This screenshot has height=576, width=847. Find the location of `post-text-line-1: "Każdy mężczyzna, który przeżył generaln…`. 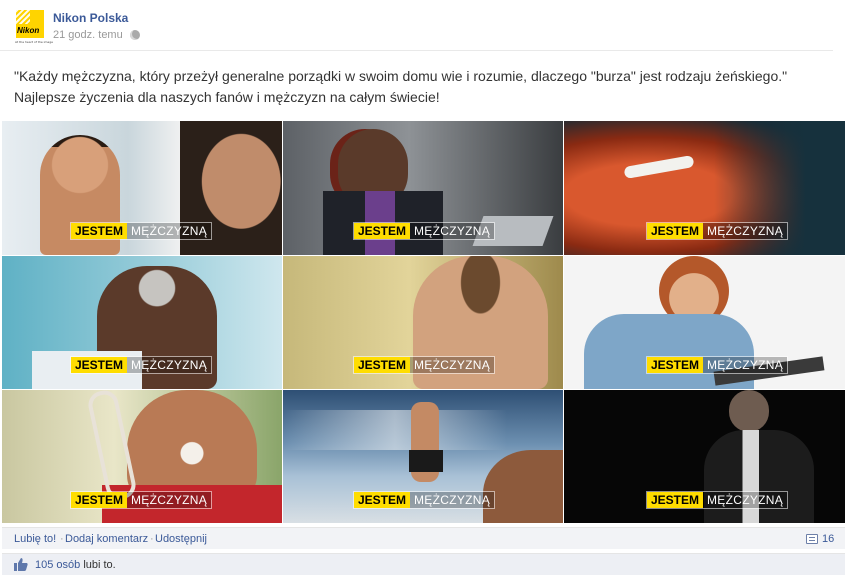

post-text-line-1: "Każdy mężczyzna, który przeżył generaln… is located at coordinates (401, 76).